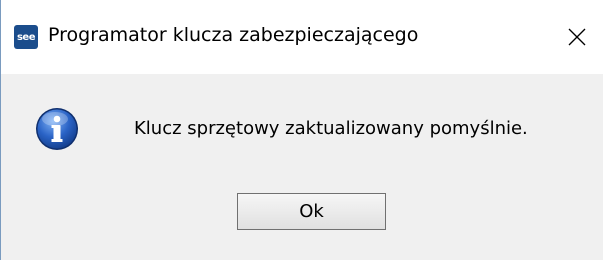 The width and height of the screenshot is (603, 260). I want to click on info-icon, so click(57, 129).